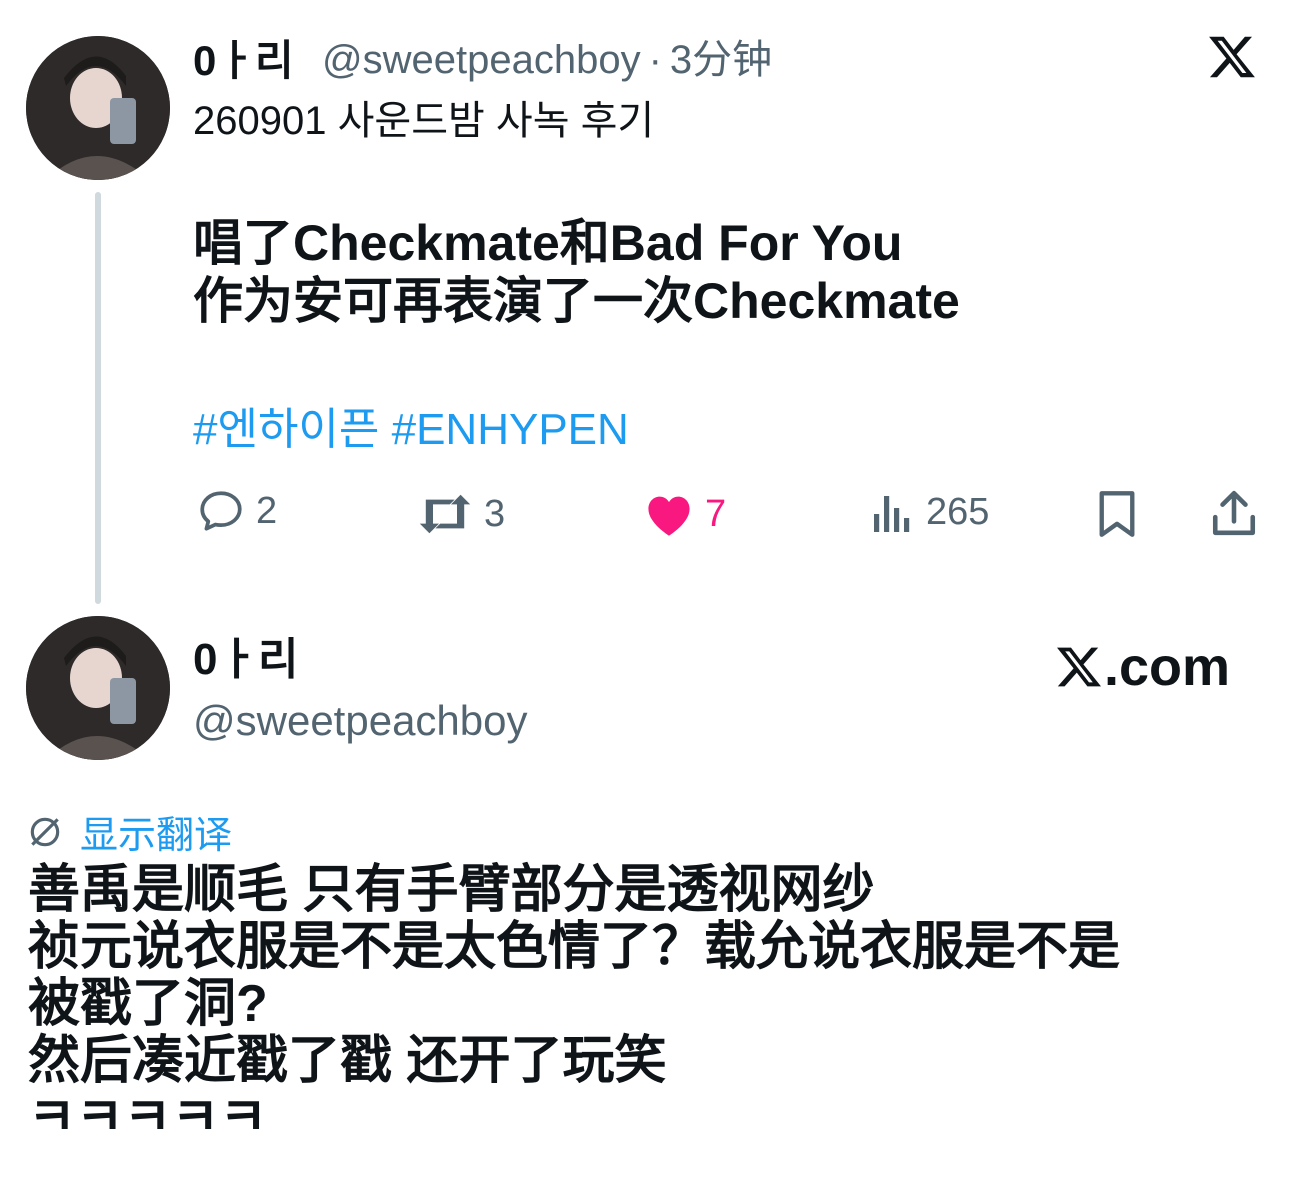  I want to click on retweet-icon, so click(445, 514).